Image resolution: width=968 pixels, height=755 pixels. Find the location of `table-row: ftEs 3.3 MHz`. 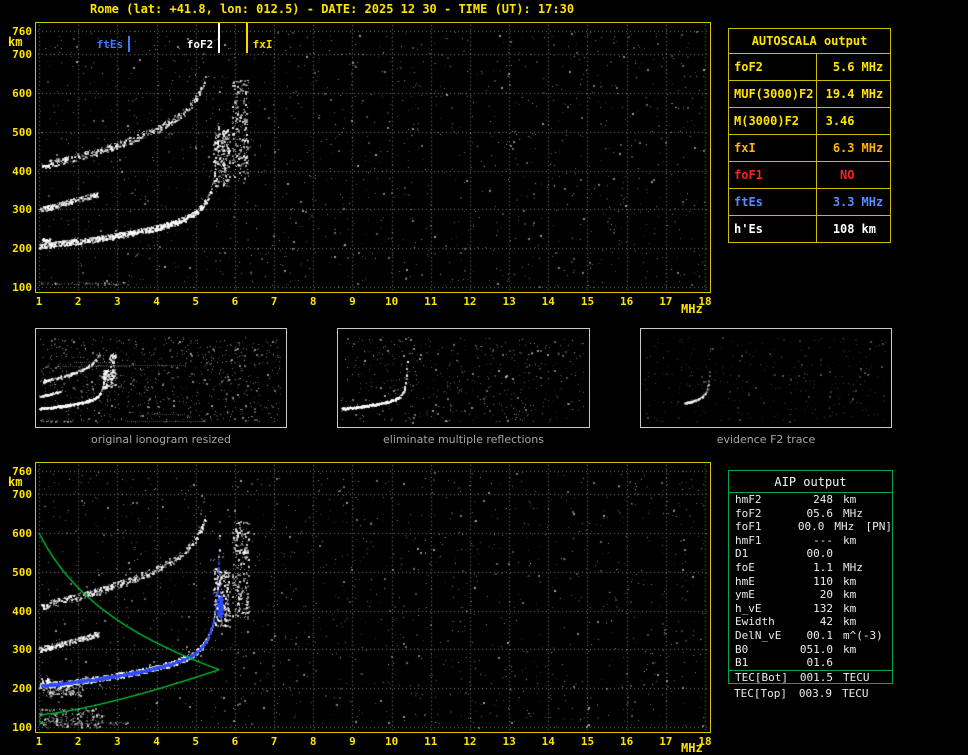

table-row: ftEs 3.3 MHz is located at coordinates (809, 201).